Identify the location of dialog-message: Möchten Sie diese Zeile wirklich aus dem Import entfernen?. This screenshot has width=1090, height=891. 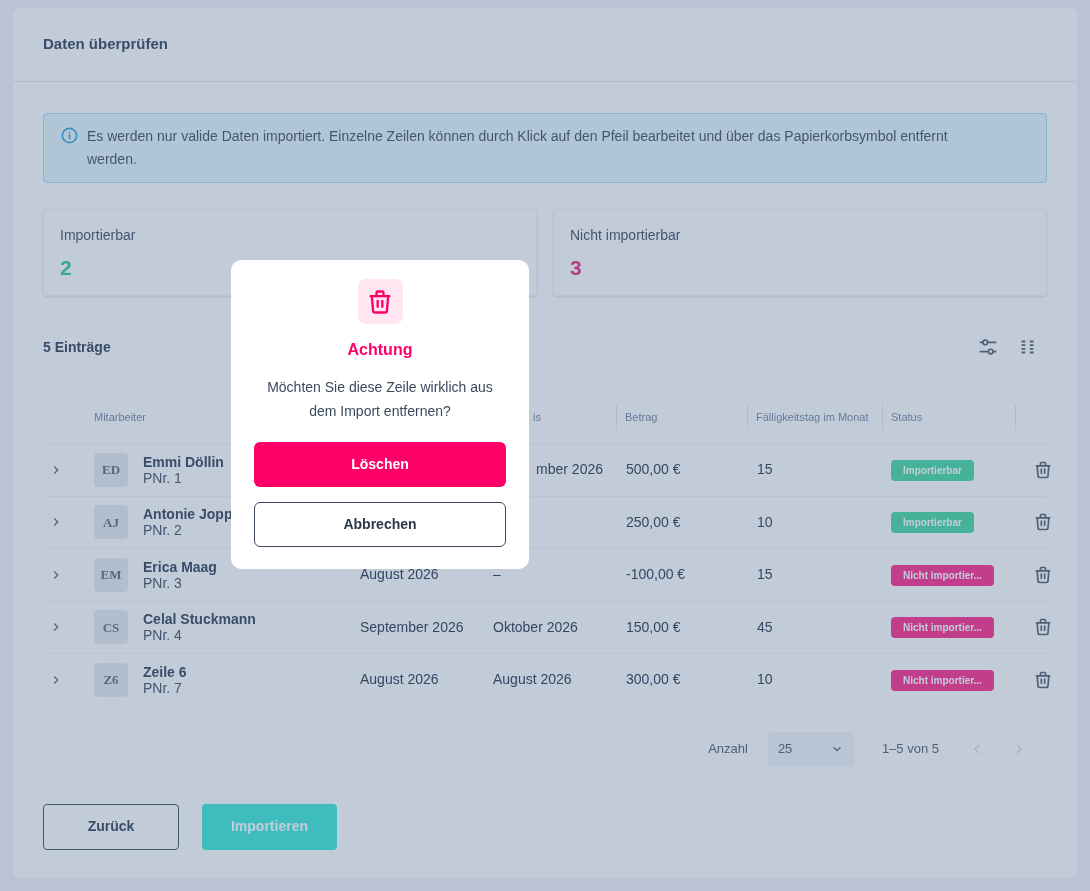
(380, 399).